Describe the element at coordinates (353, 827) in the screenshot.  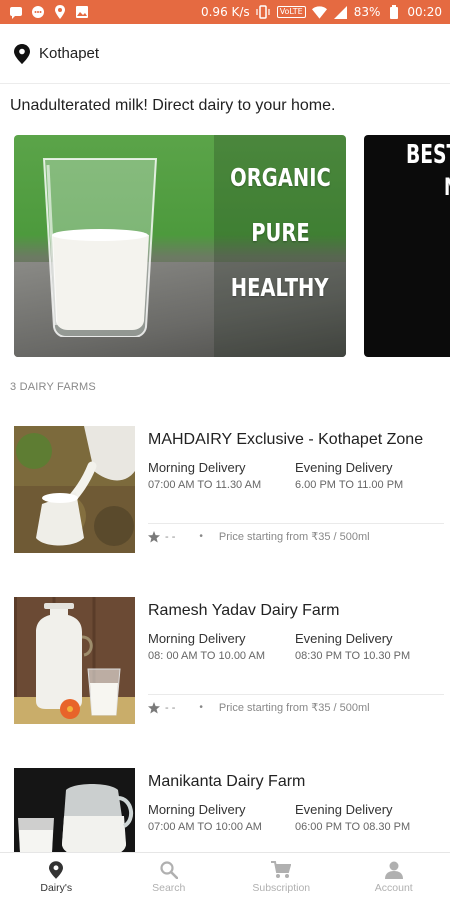
I see `evening-delivery-time: 06:00 PM TO 08.30 PM` at that location.